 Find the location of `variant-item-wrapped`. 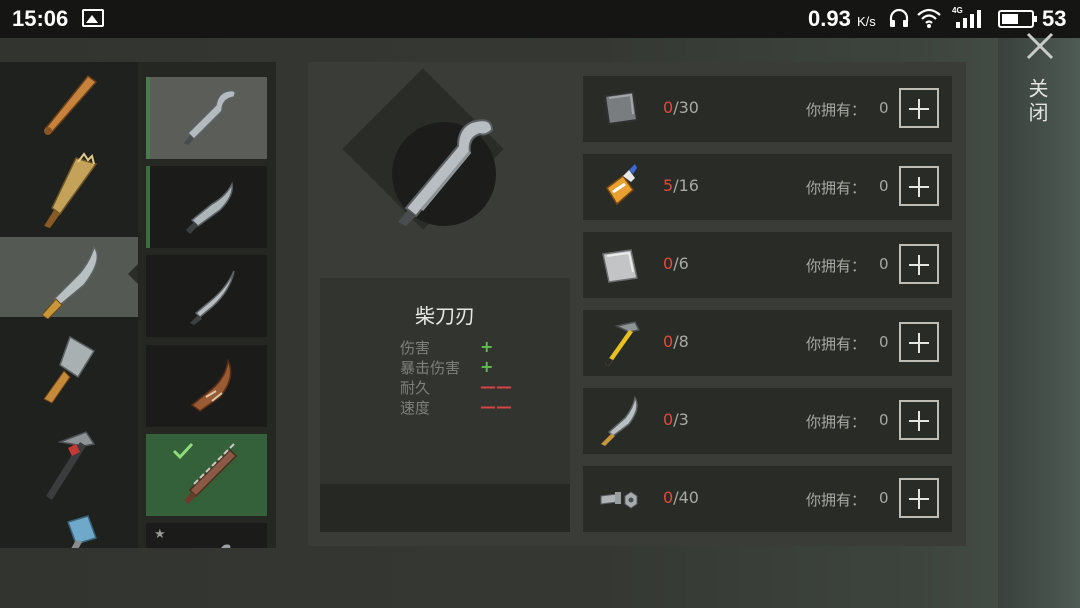

variant-item-wrapped is located at coordinates (206, 386).